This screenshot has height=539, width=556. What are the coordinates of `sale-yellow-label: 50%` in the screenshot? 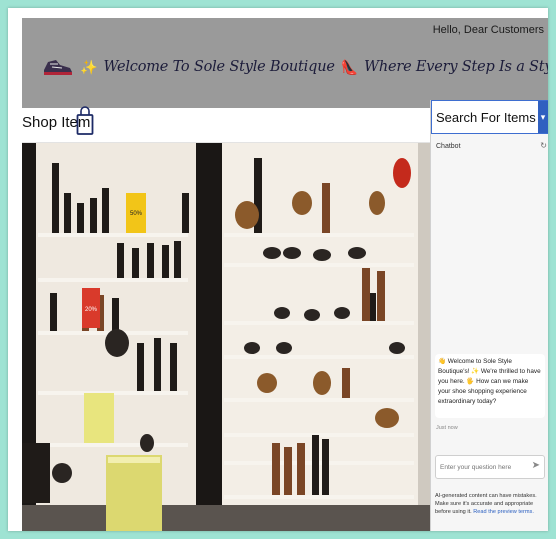 It's located at (136, 214).